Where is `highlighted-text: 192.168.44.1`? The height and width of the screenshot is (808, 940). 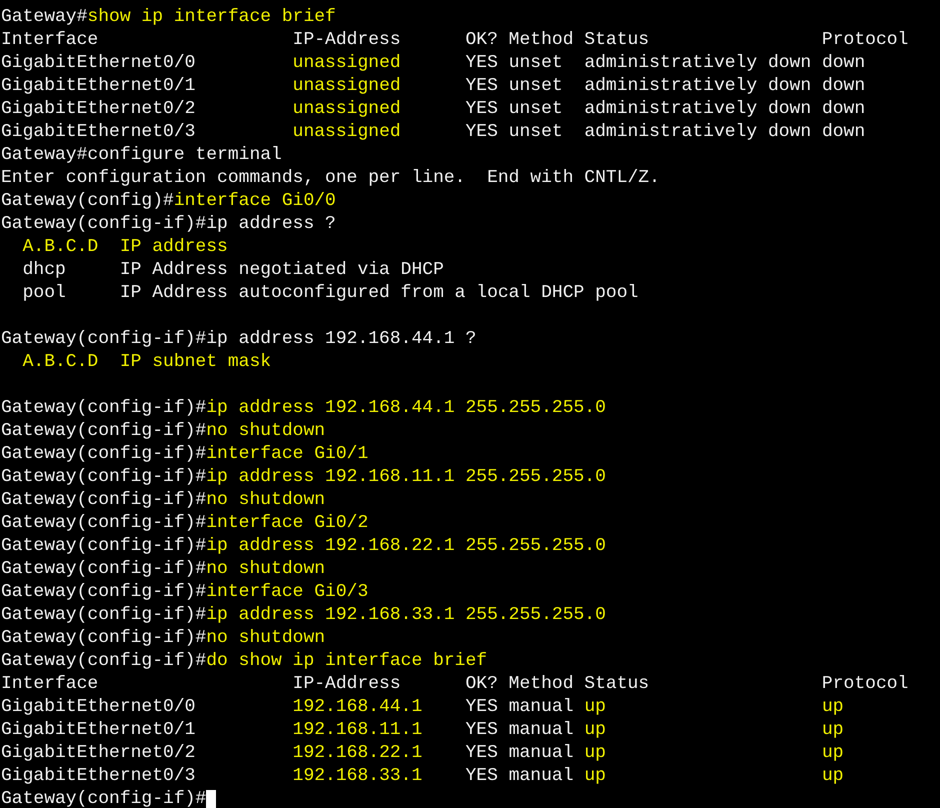 highlighted-text: 192.168.44.1 is located at coordinates (357, 707).